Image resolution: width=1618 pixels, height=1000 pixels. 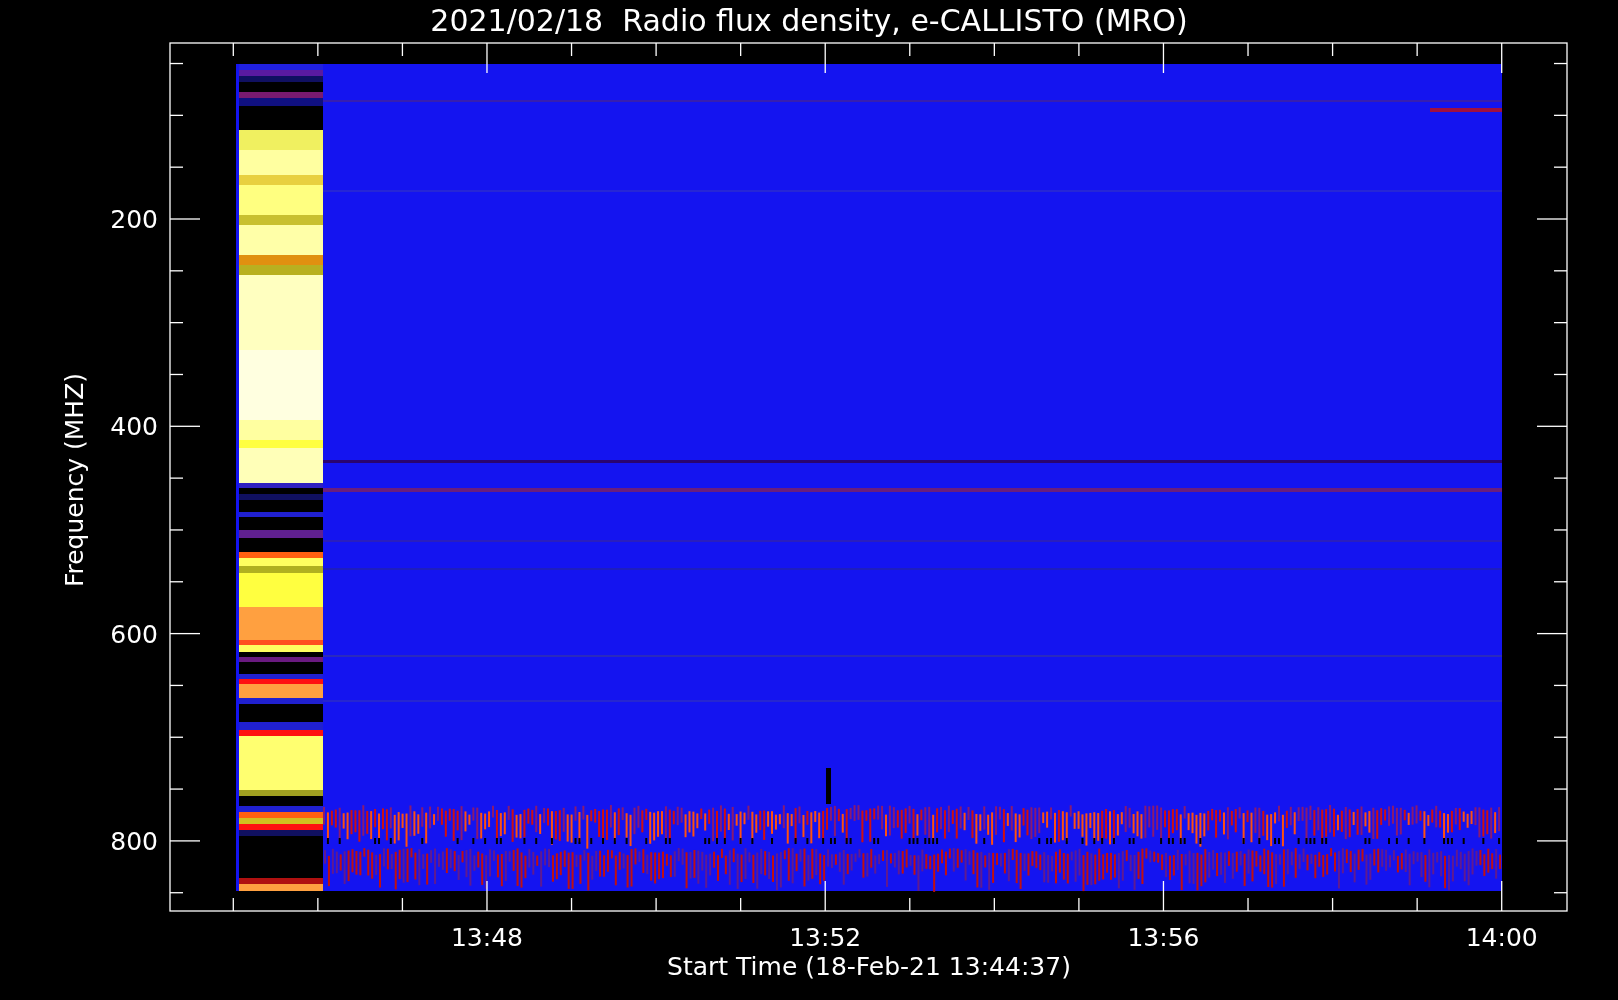 I want to click on axis-tick-label: 800, so click(x=134, y=841).